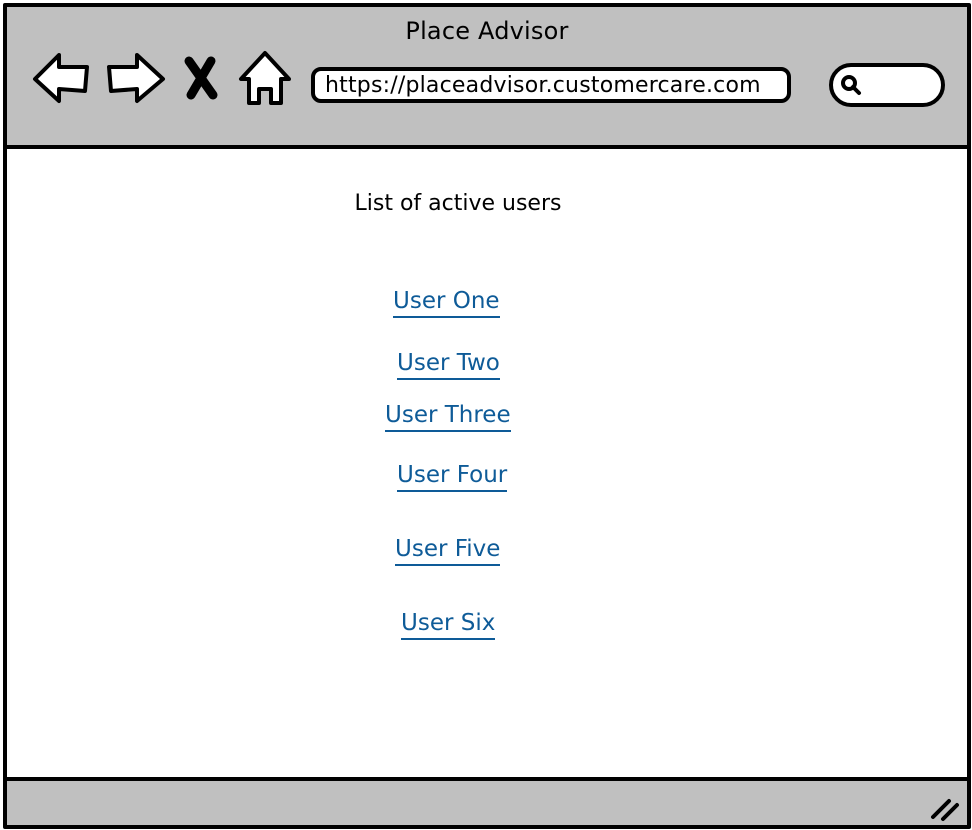 The width and height of the screenshot is (972, 830). What do you see at coordinates (458, 203) in the screenshot?
I see `page-heading: List of active users` at bounding box center [458, 203].